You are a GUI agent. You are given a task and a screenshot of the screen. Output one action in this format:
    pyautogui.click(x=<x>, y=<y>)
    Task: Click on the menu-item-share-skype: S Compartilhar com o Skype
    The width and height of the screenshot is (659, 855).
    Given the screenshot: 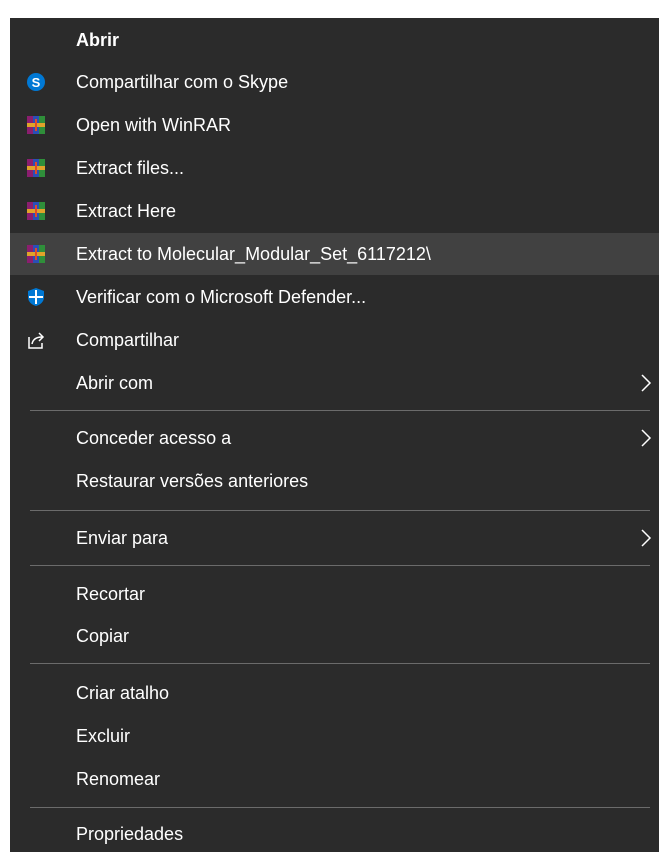 What is the action you would take?
    pyautogui.click(x=334, y=82)
    